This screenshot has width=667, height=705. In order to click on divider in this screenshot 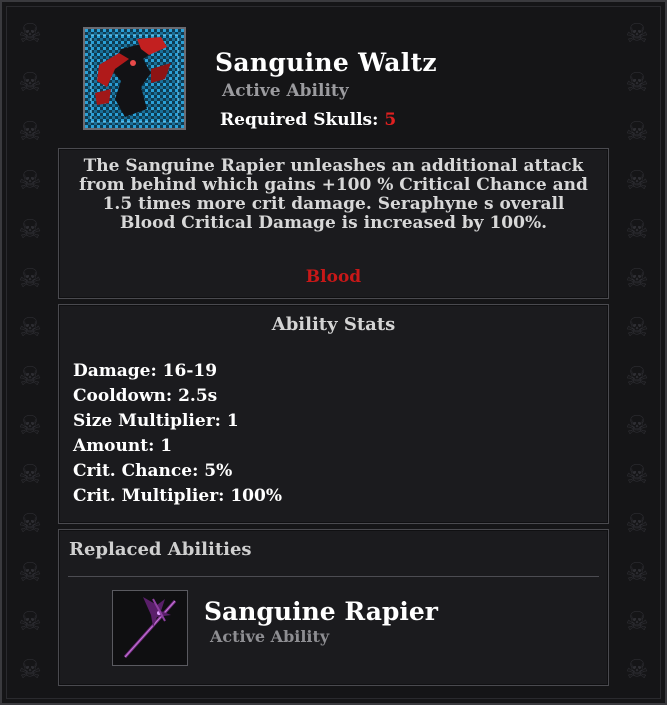, I will do `click(333, 576)`.